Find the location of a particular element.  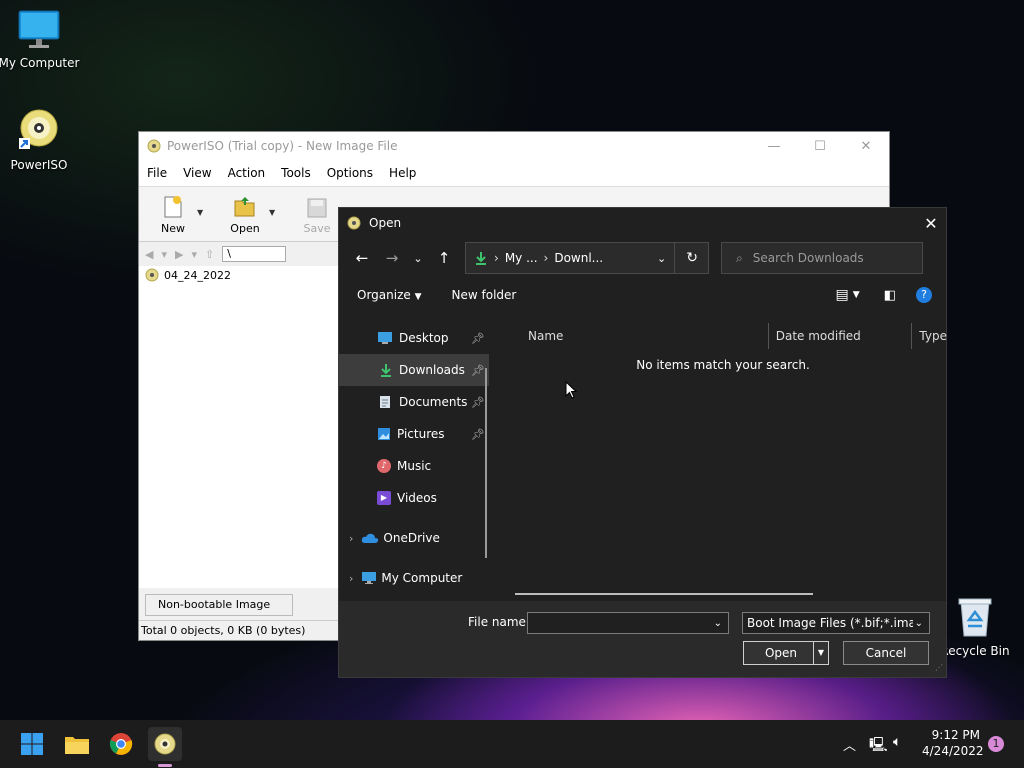

taskbar-file-explorer is located at coordinates (77, 744).